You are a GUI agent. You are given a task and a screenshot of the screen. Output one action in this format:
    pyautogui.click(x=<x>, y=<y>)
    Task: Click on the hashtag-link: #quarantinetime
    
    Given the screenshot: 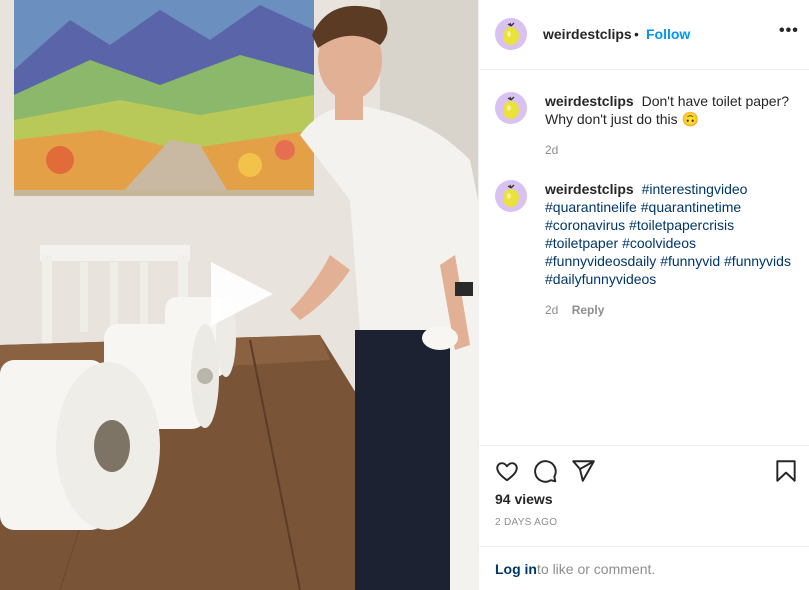 What is the action you would take?
    pyautogui.click(x=691, y=207)
    